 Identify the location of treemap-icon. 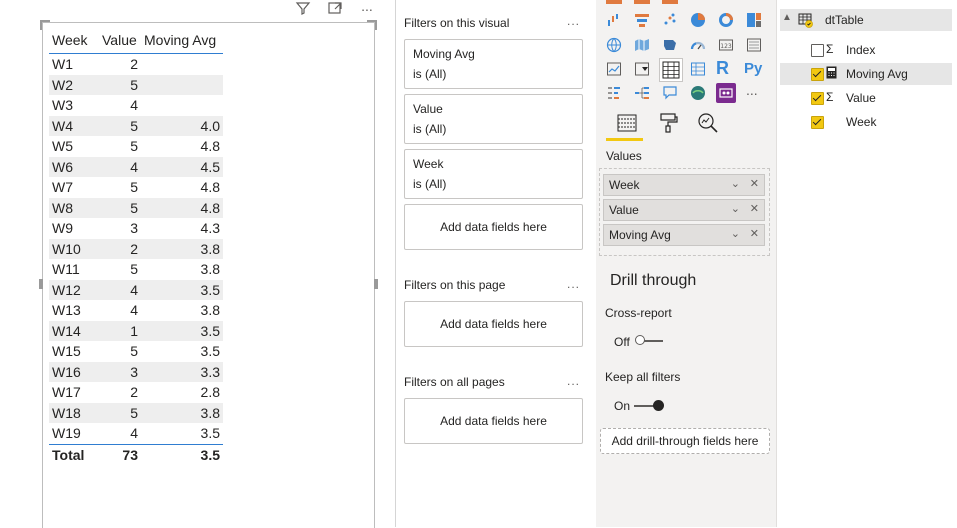
(754, 20).